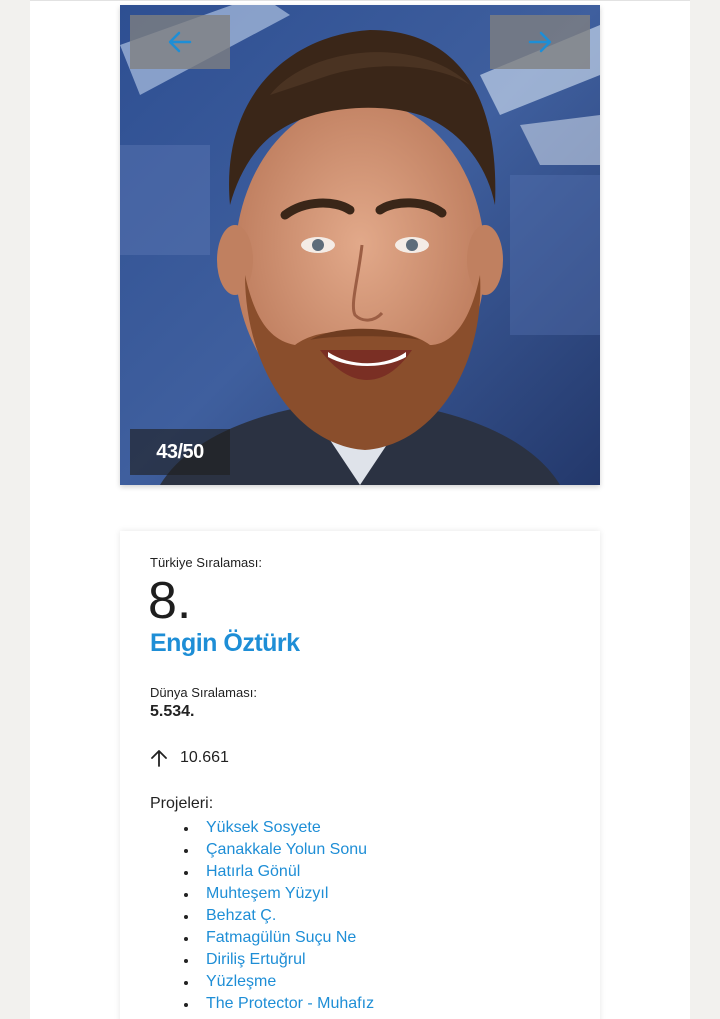  I want to click on project-link: Yüksek Sosyete, so click(275, 828).